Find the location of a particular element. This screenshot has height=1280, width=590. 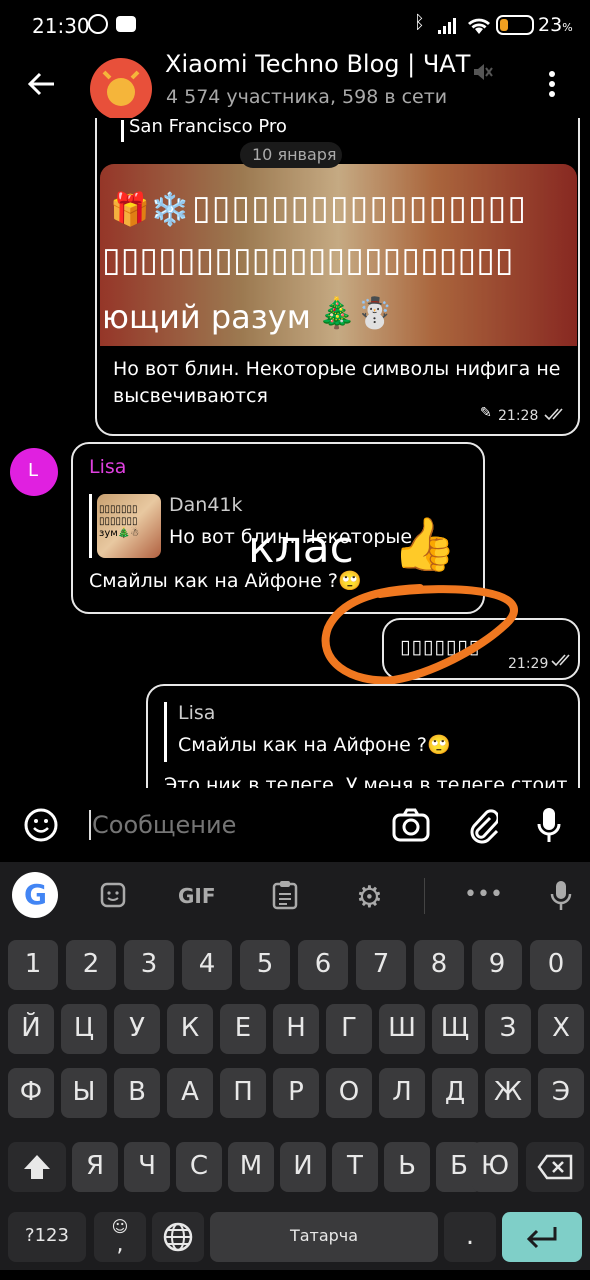

status-bar: 21:30 ᛒ 23% is located at coordinates (295, 26).